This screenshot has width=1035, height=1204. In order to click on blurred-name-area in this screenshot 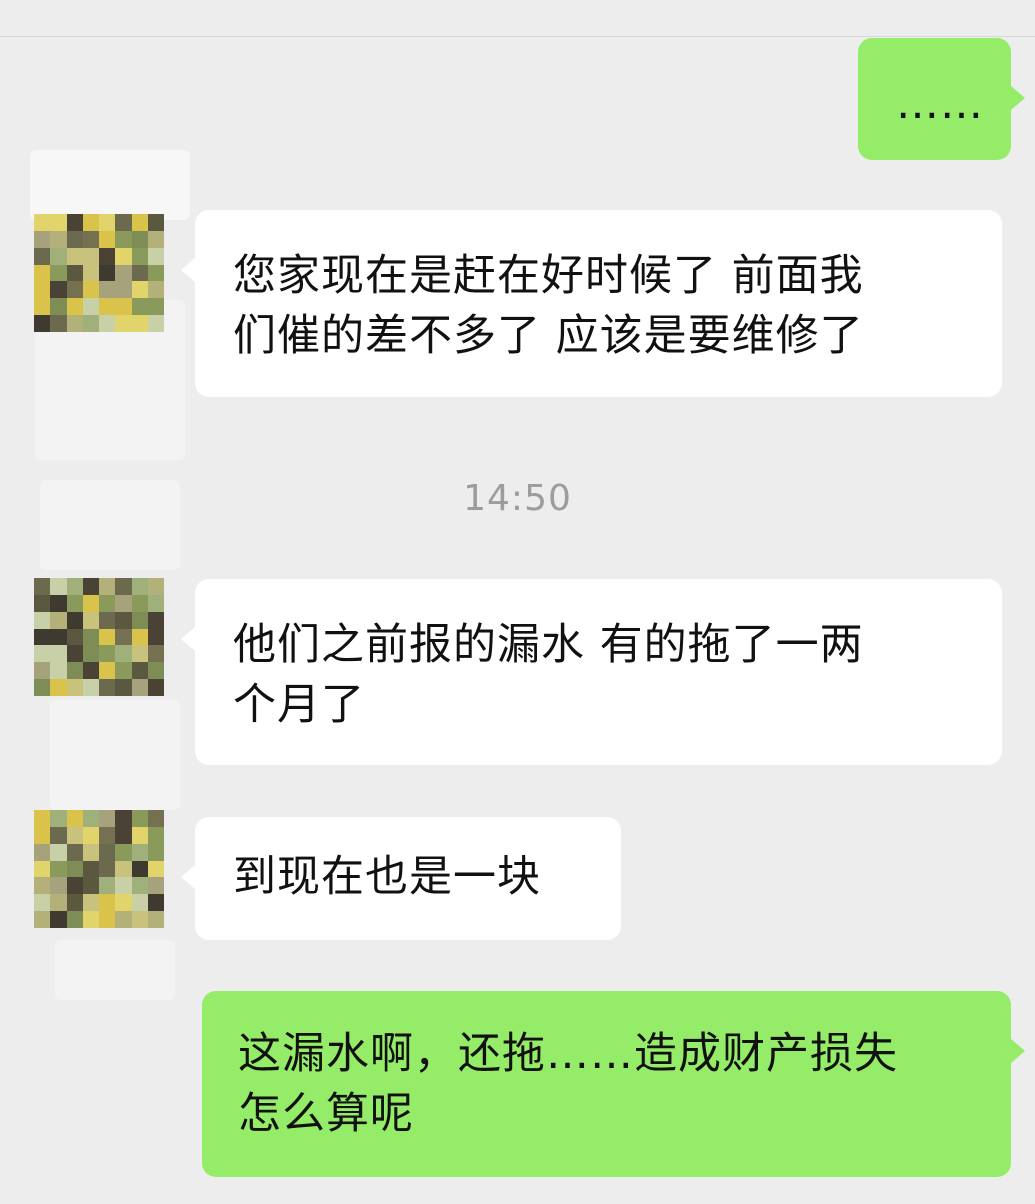, I will do `click(115, 970)`.